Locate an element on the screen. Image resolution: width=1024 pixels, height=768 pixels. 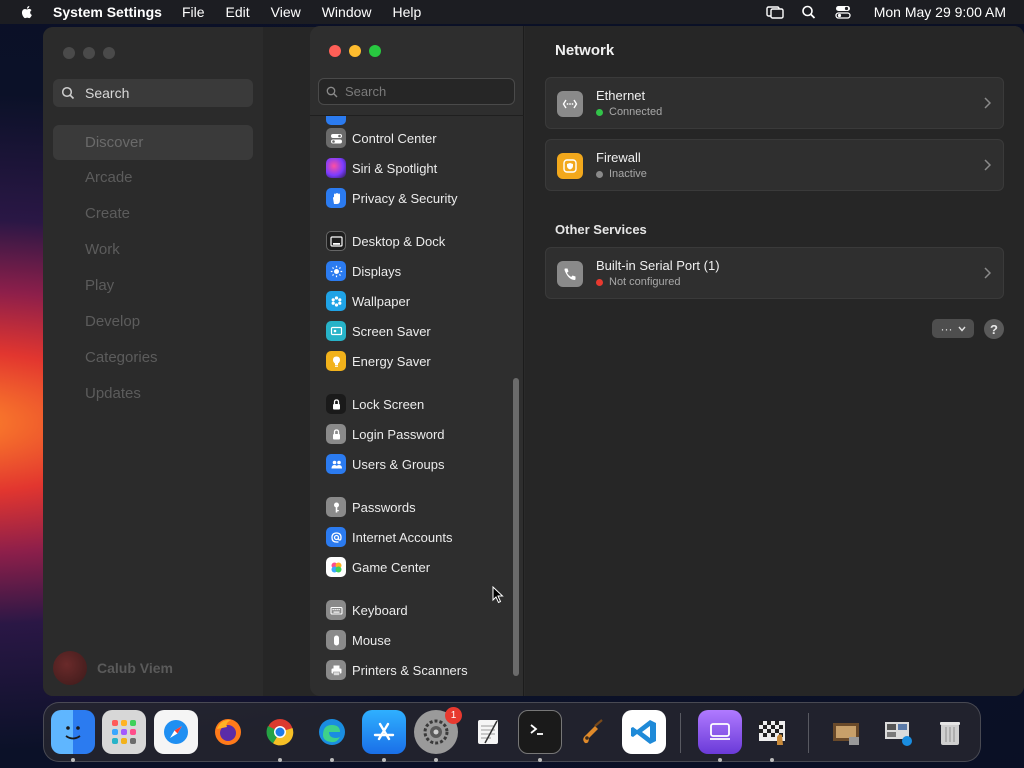
status-dot-red is located at coordinates (599, 282).